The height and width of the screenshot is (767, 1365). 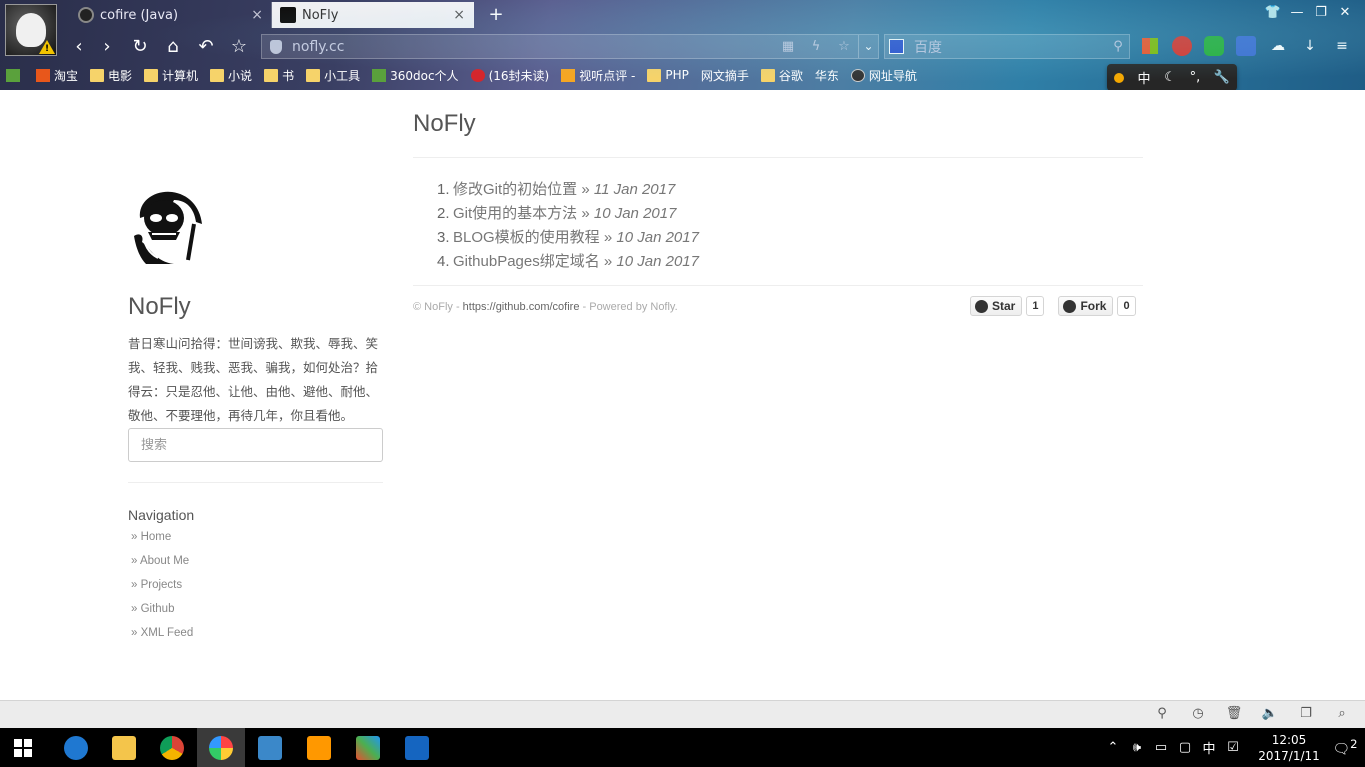 I want to click on search-input, so click(x=255, y=445).